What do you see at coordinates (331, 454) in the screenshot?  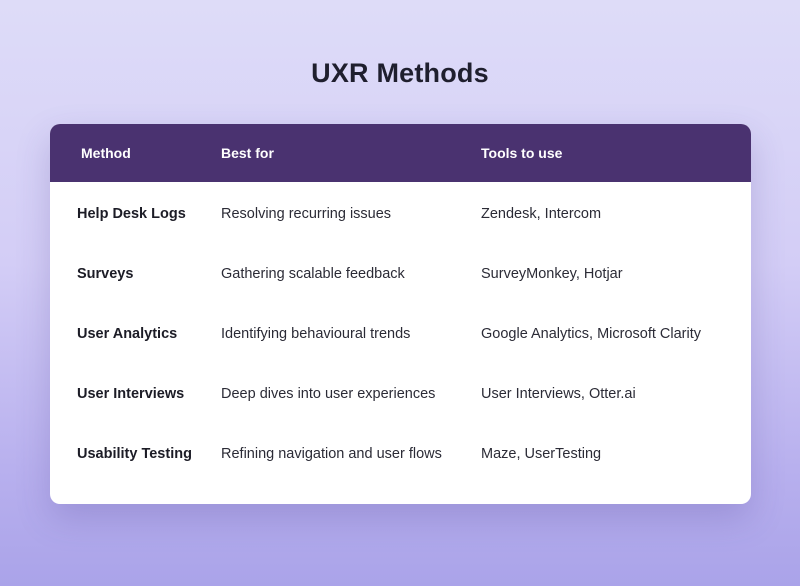 I see `best-for-cell: Refining navigation and user flows` at bounding box center [331, 454].